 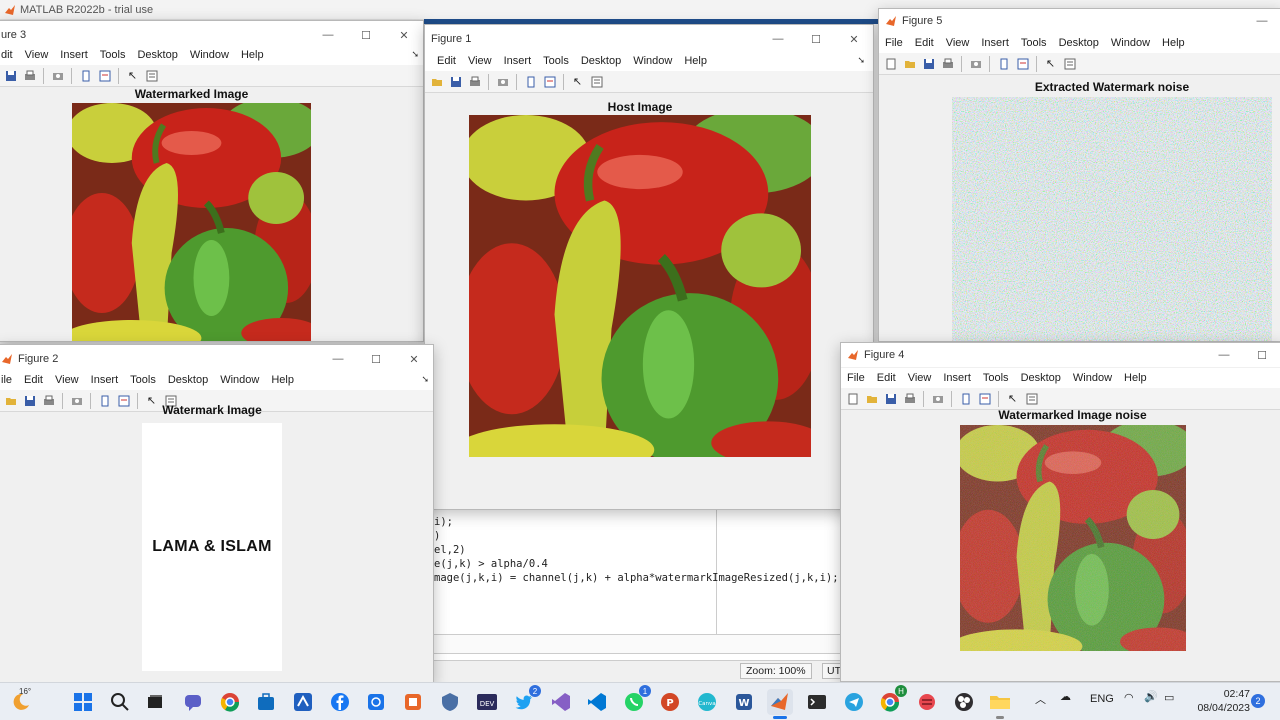 I want to click on chrome-profile-icon: H, so click(x=892, y=700).